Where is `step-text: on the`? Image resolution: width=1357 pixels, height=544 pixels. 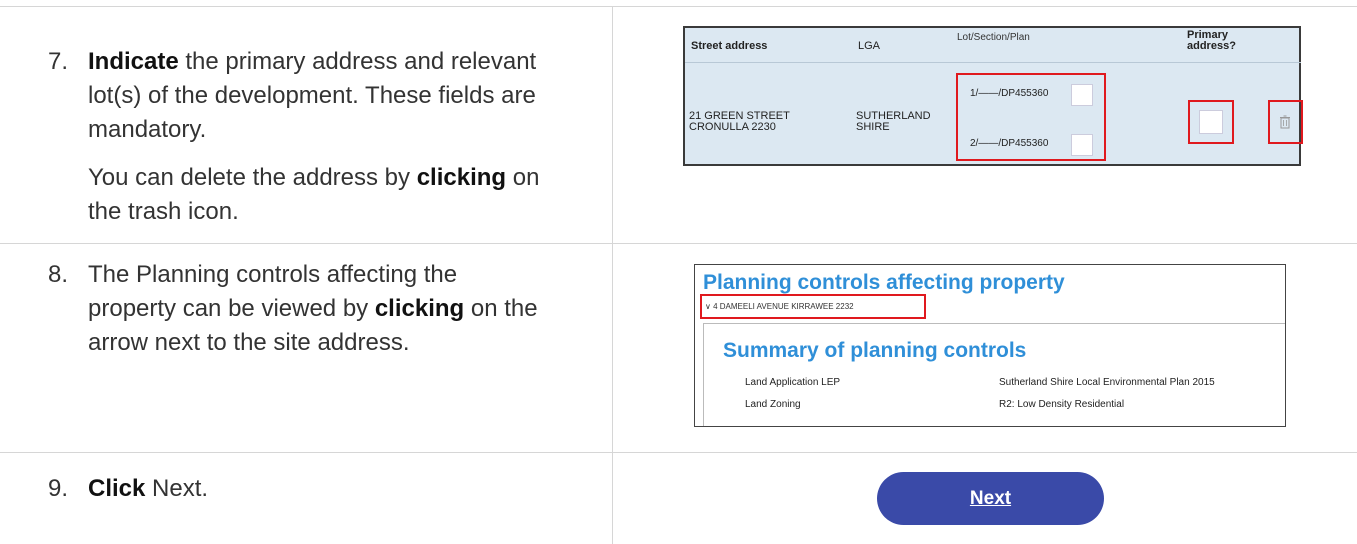 step-text: on the is located at coordinates (501, 308).